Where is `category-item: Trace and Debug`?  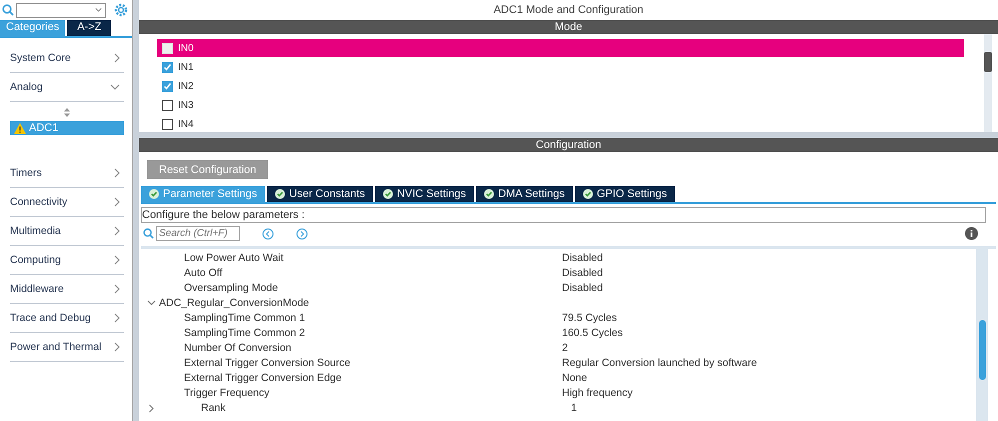
category-item: Trace and Debug is located at coordinates (67, 318).